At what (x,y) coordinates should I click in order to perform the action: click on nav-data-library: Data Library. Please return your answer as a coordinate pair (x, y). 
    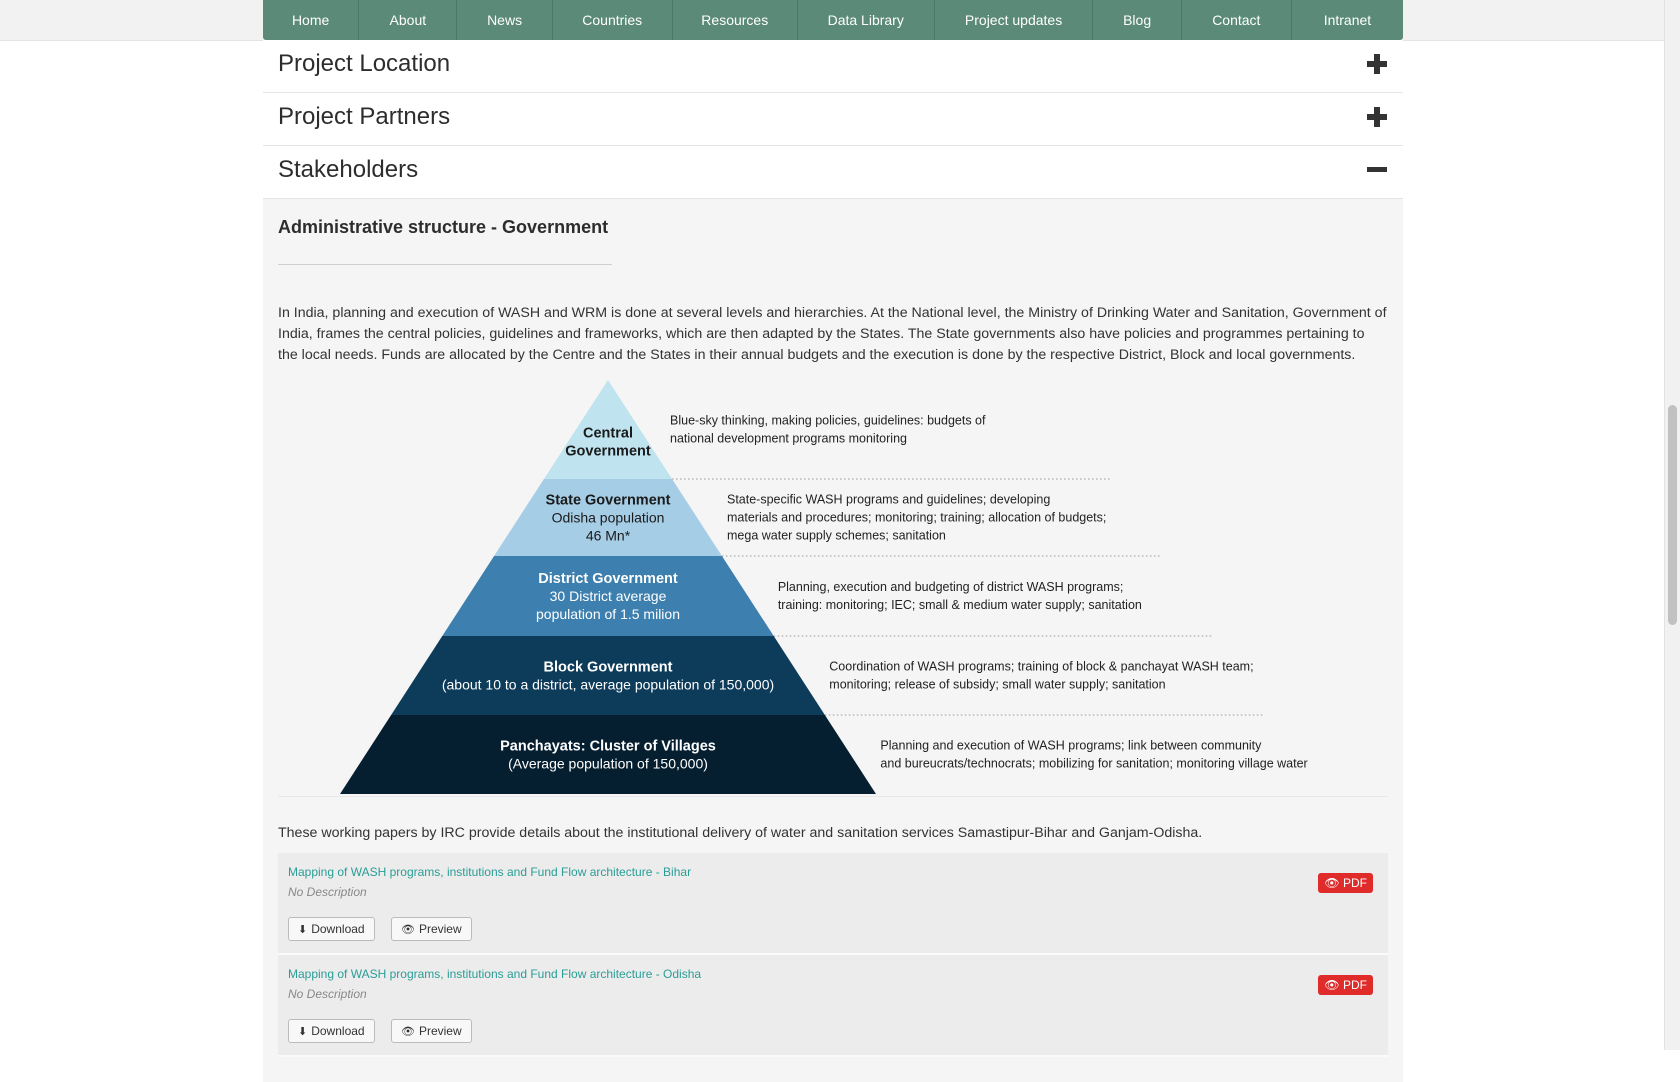
    Looking at the image, I should click on (866, 20).